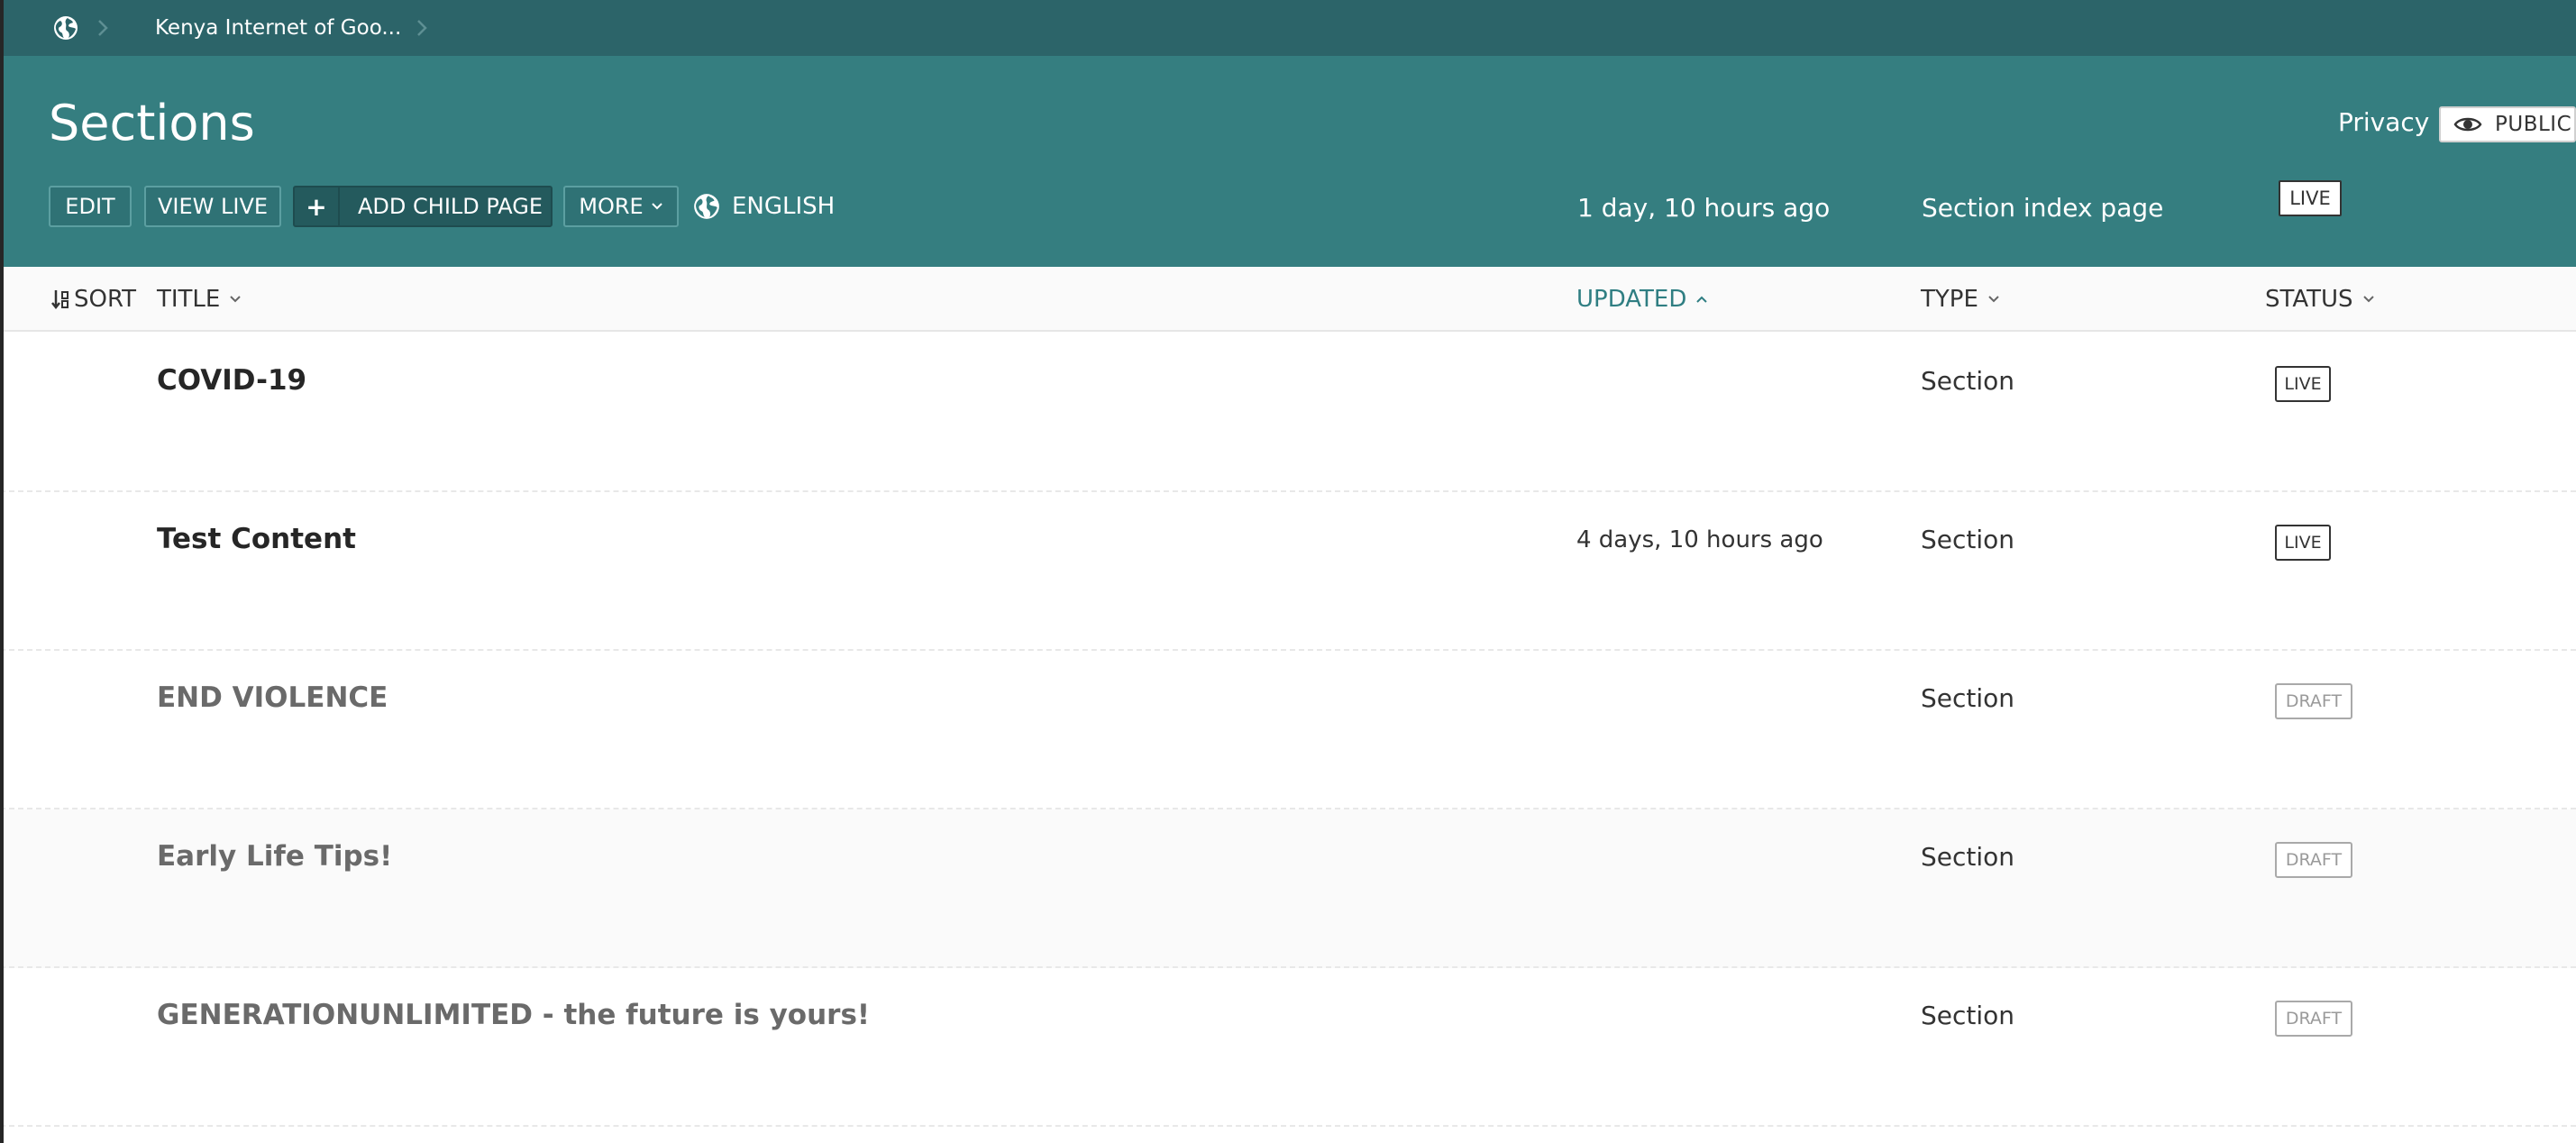 The height and width of the screenshot is (1143, 2576). Describe the element at coordinates (2043, 208) in the screenshot. I see `header-type: Section index page` at that location.